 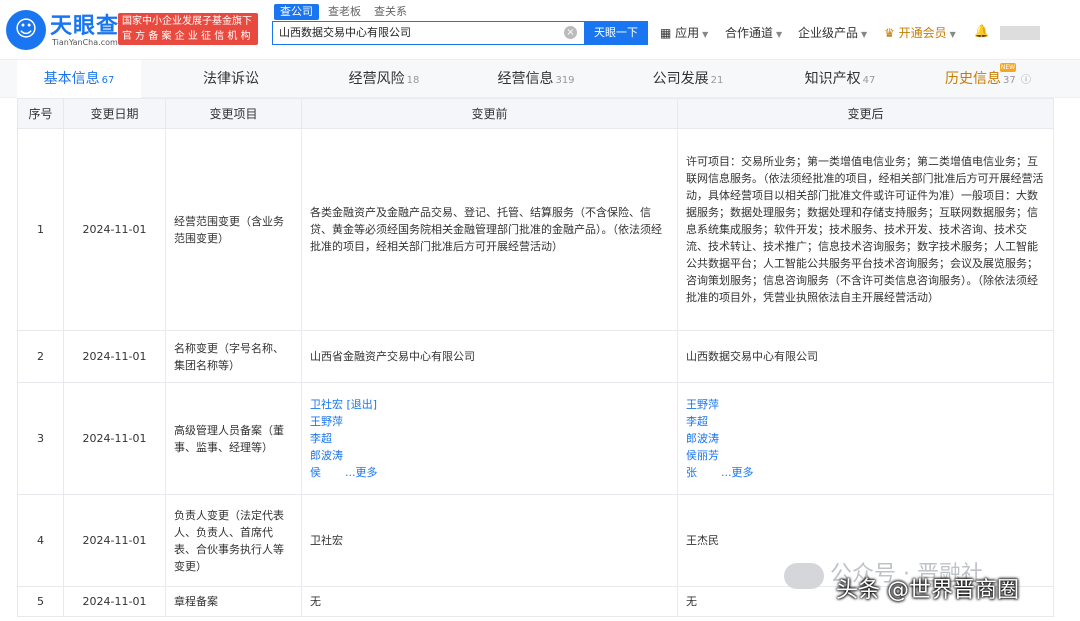 What do you see at coordinates (616, 33) in the screenshot?
I see `search-button: 天眼一下` at bounding box center [616, 33].